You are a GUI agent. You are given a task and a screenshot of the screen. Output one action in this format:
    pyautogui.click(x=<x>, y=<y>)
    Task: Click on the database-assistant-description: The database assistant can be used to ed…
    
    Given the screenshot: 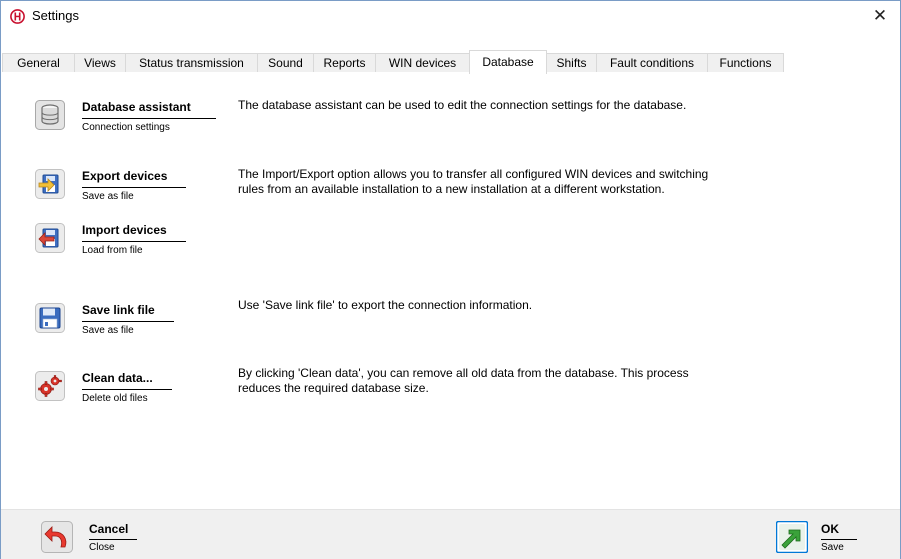 What is the action you would take?
    pyautogui.click(x=462, y=105)
    